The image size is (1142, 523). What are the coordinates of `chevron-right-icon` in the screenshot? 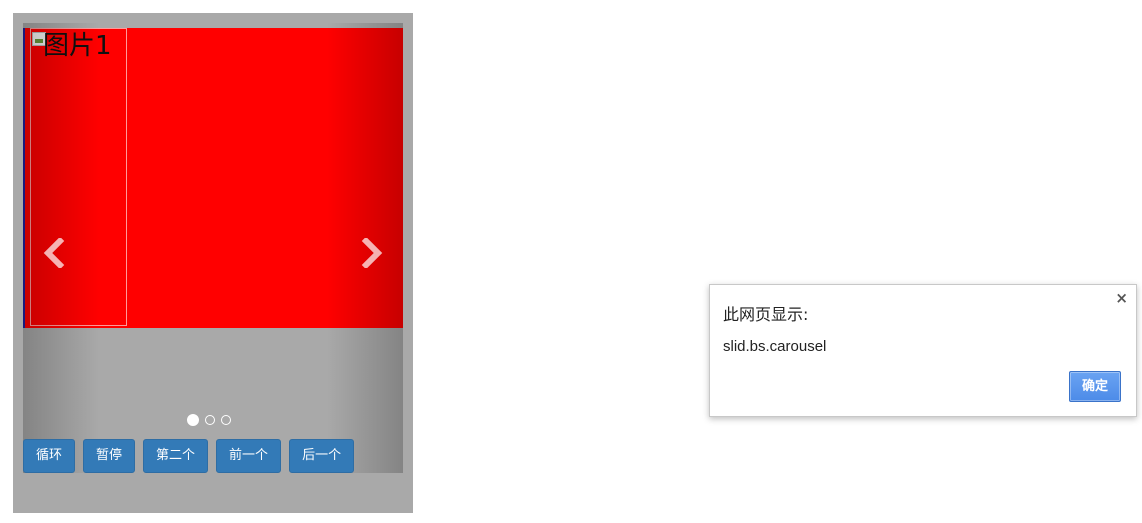 It's located at (372, 253).